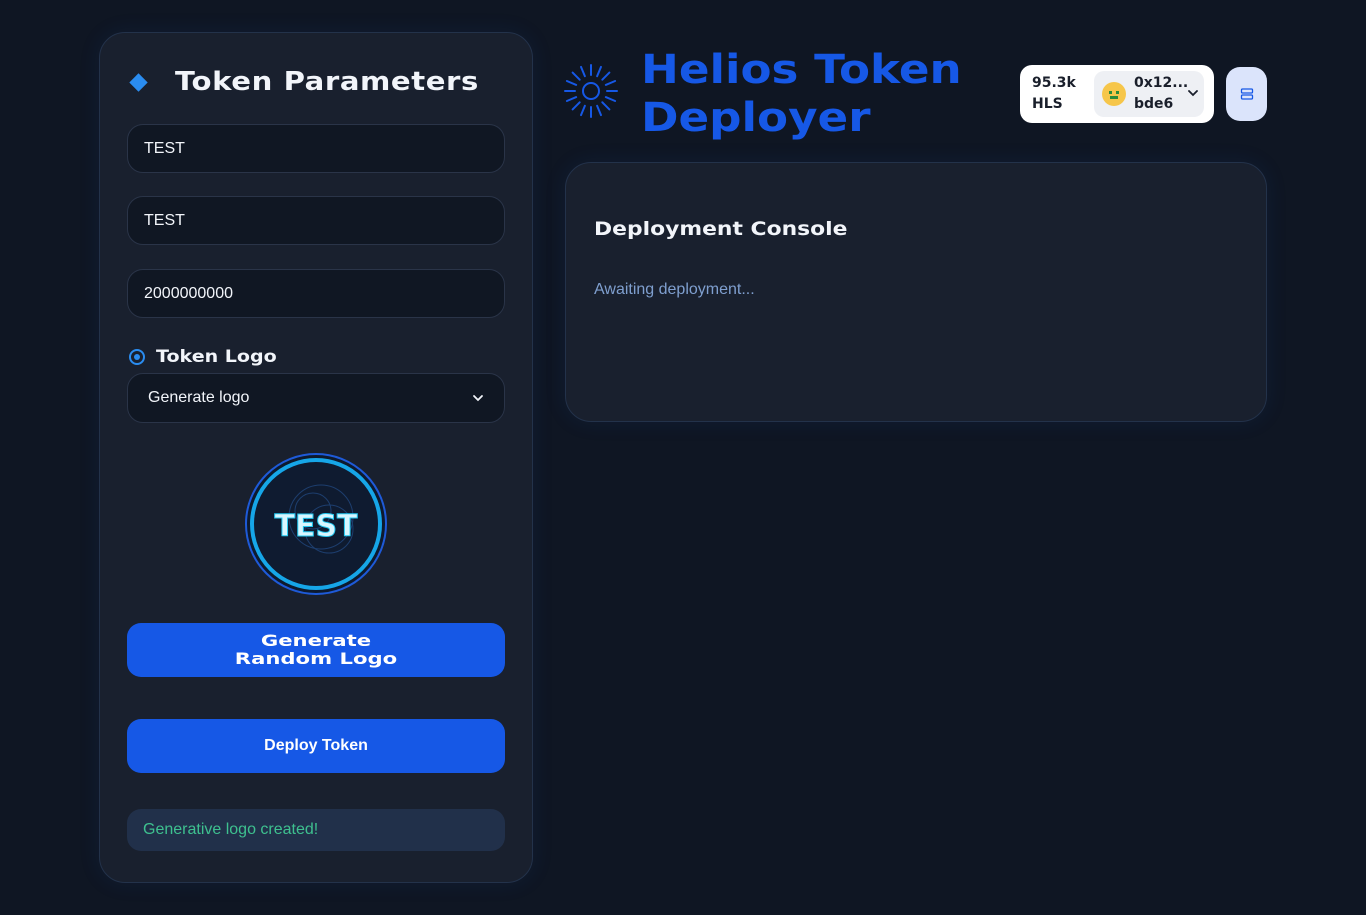  What do you see at coordinates (591, 91) in the screenshot?
I see `sun-logo-icon` at bounding box center [591, 91].